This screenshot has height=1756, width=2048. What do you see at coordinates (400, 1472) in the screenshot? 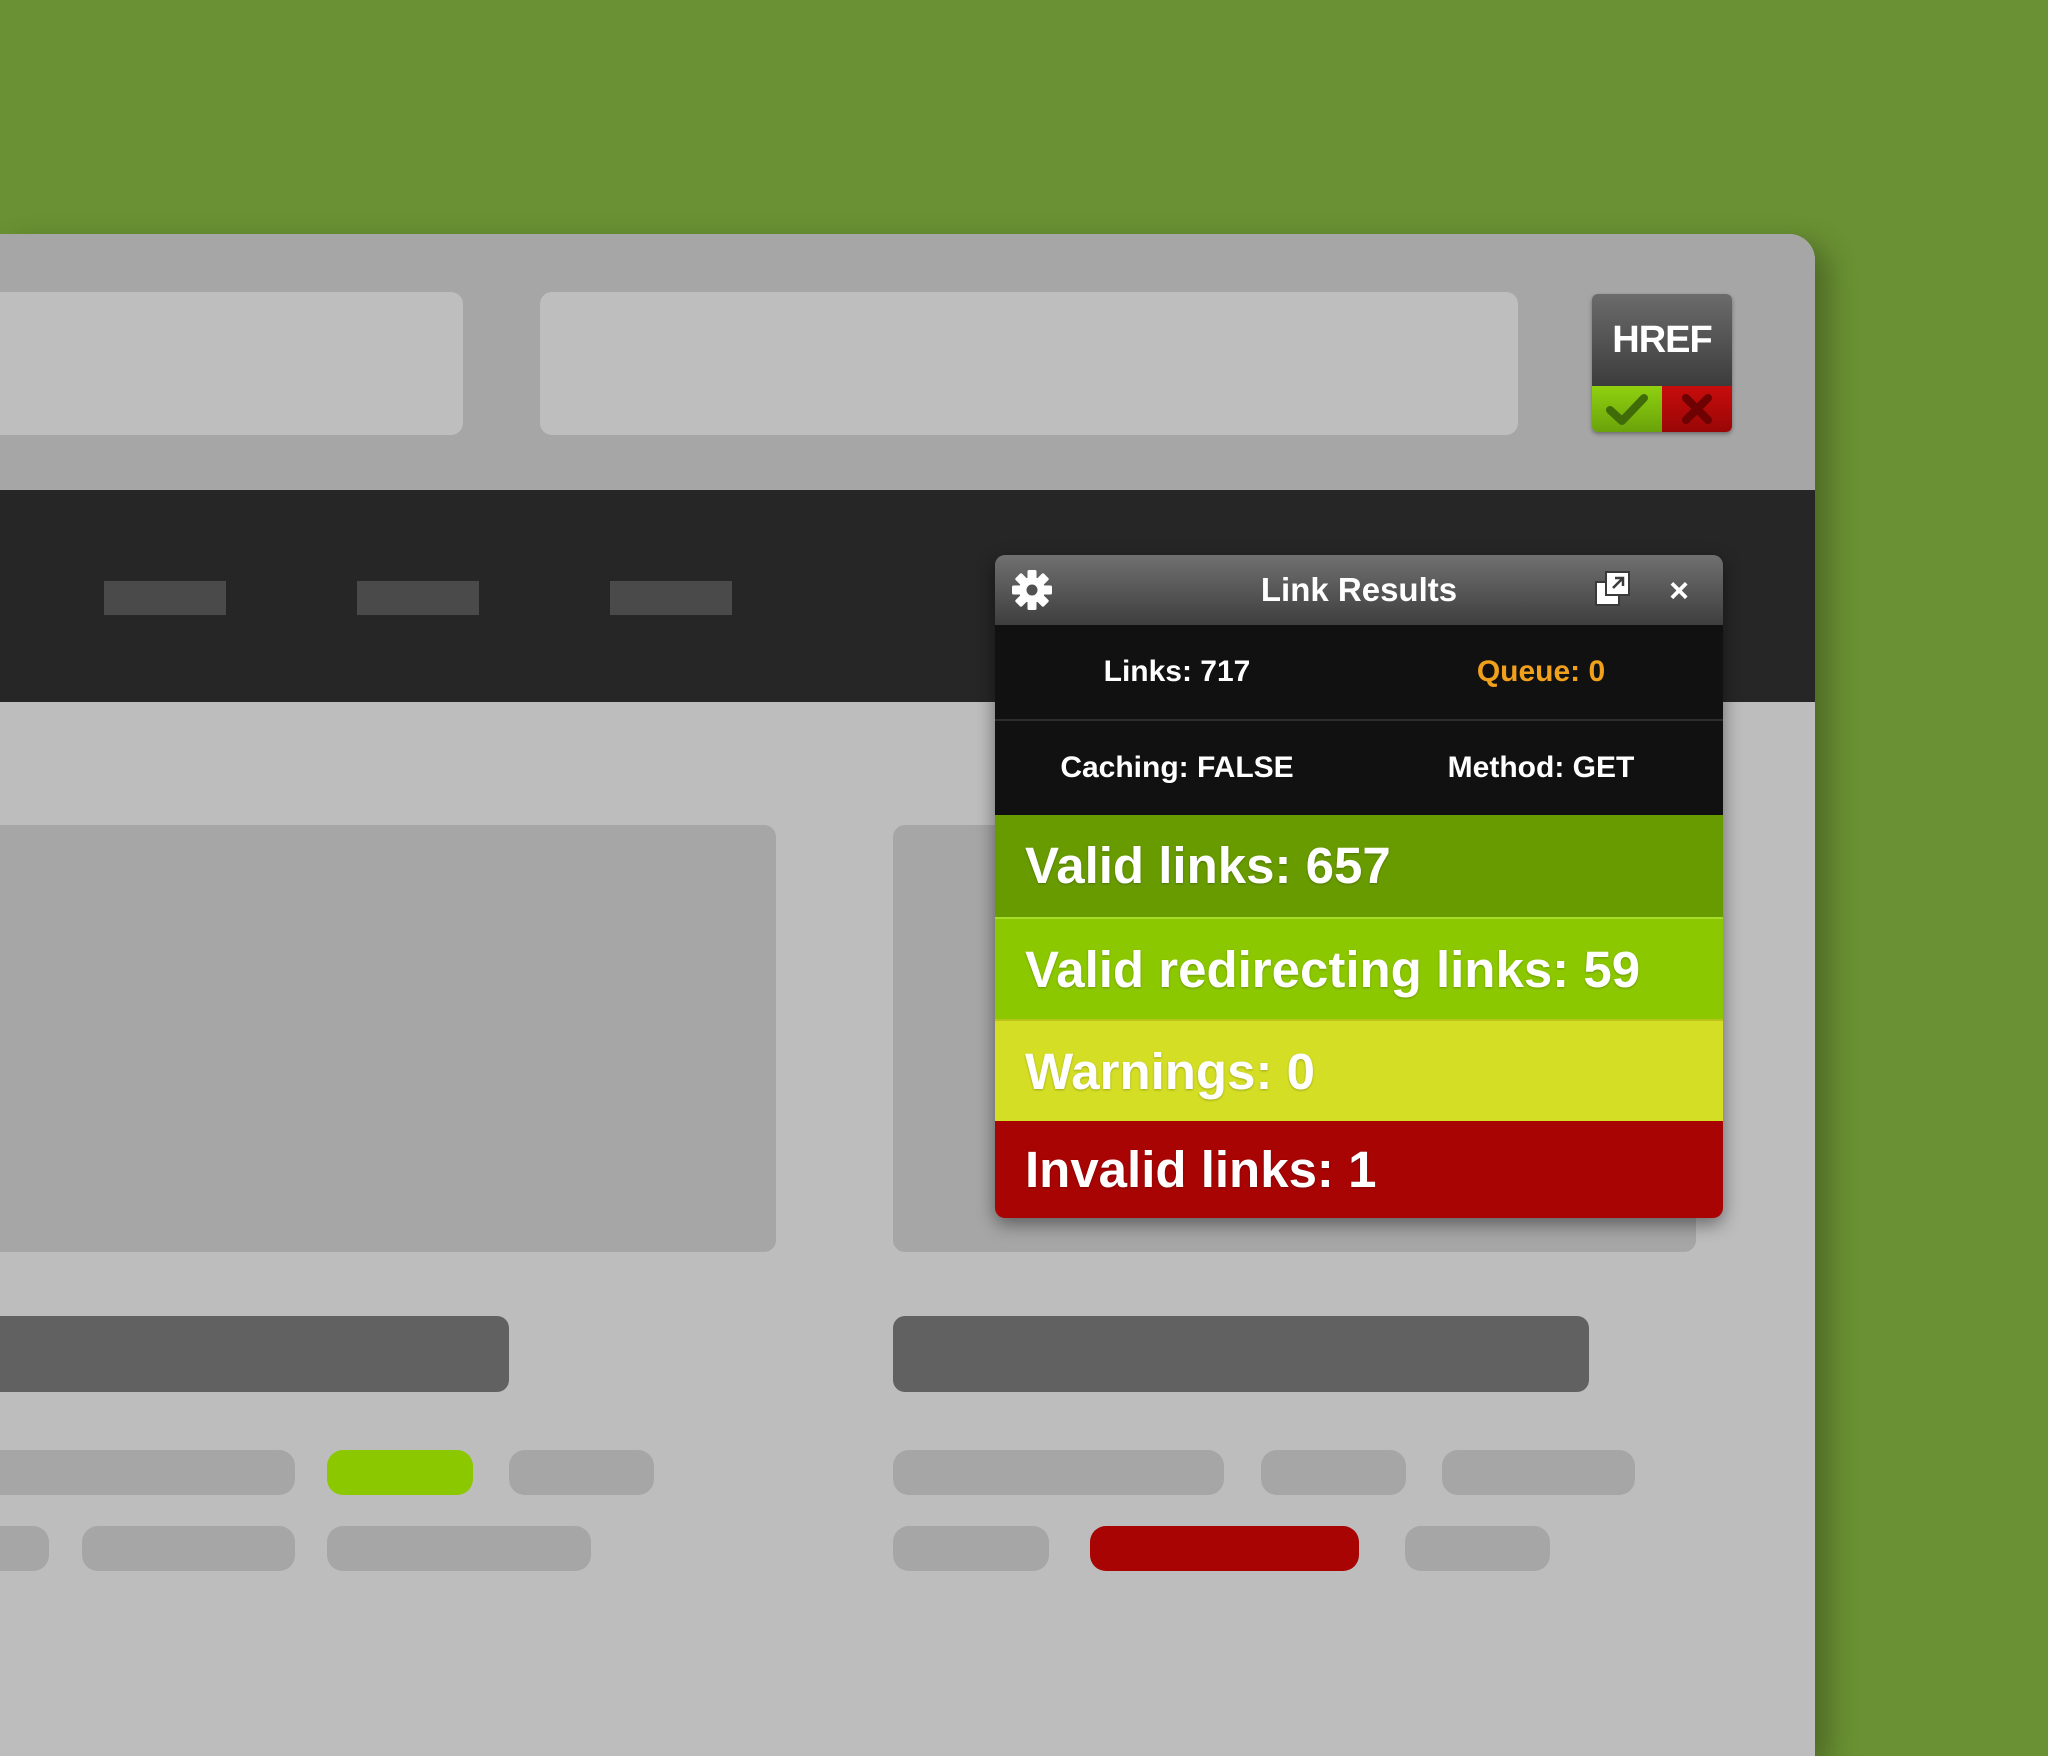
I see `valid-link-highlight` at bounding box center [400, 1472].